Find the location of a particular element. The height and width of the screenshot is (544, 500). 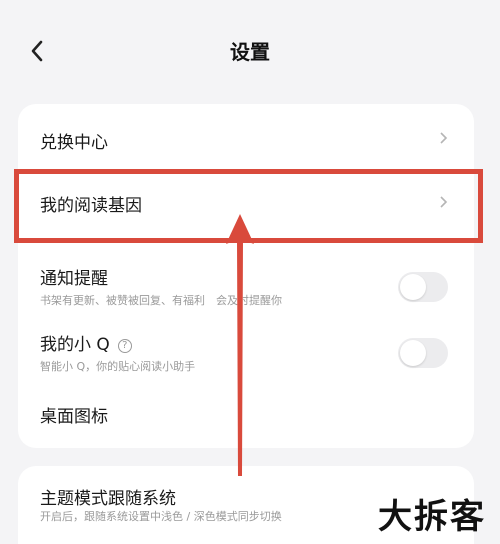

watermark: 大拆客 is located at coordinates (432, 517).